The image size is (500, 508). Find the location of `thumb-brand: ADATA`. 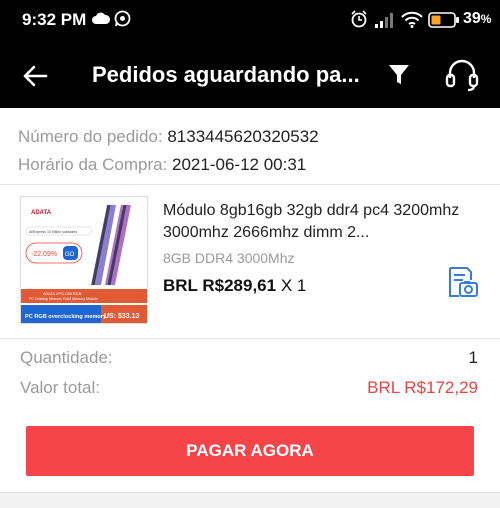

thumb-brand: ADATA is located at coordinates (41, 213).